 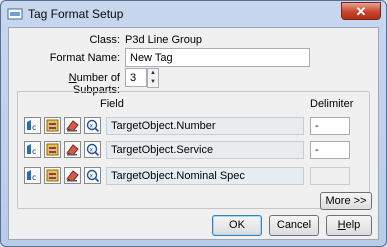 I want to click on app-icon, so click(x=15, y=14).